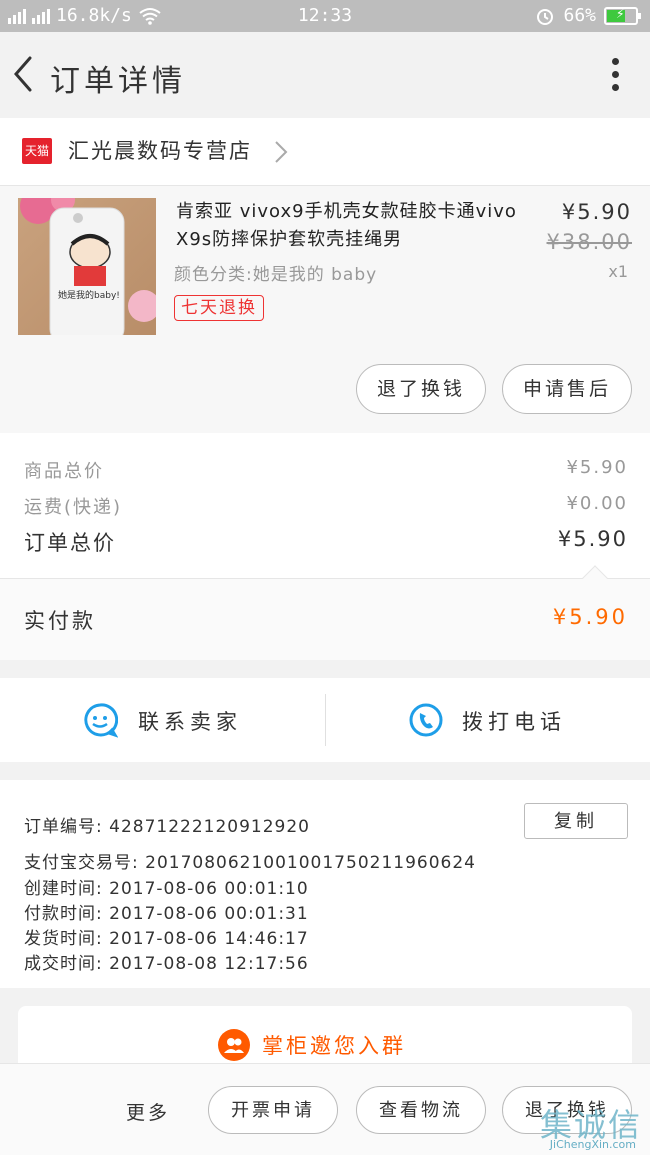  What do you see at coordinates (592, 1144) in the screenshot?
I see `watermark-url: JiChengXin.com` at bounding box center [592, 1144].